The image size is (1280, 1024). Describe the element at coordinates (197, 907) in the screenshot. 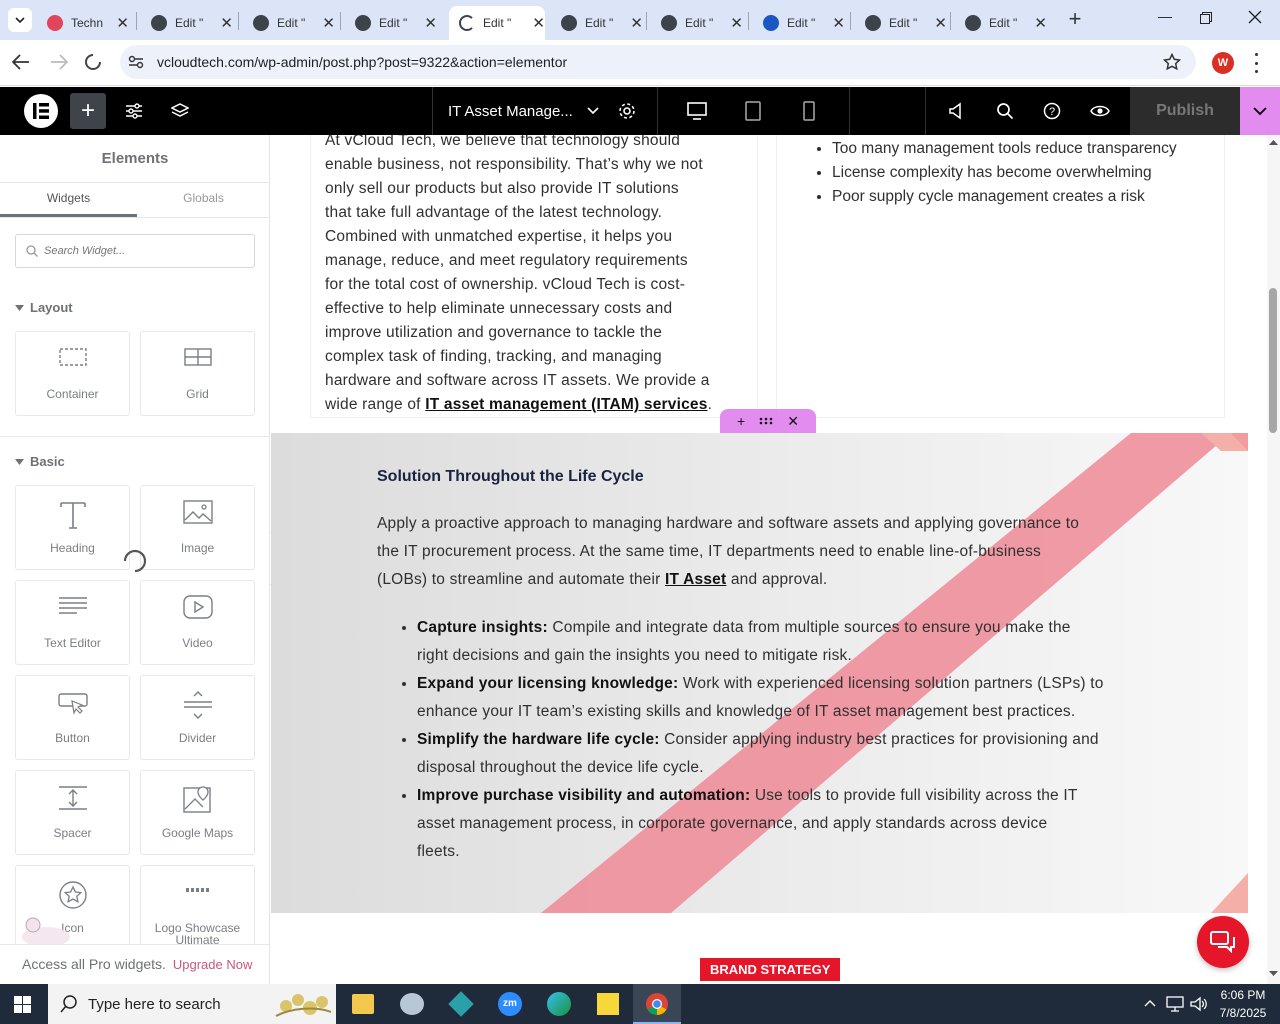

I see `widget-logo-showcase: Logo Showcase Ultimate` at that location.